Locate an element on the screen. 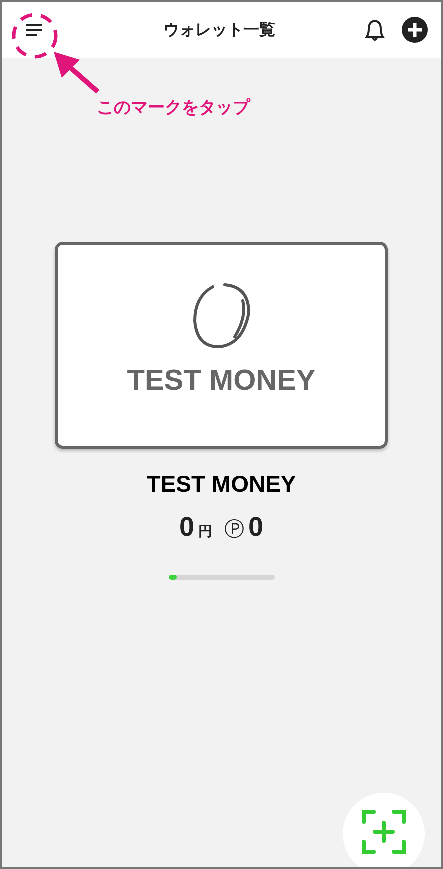 Image resolution: width=443 pixels, height=869 pixels. wallet-name: TEST MONEY is located at coordinates (221, 484).